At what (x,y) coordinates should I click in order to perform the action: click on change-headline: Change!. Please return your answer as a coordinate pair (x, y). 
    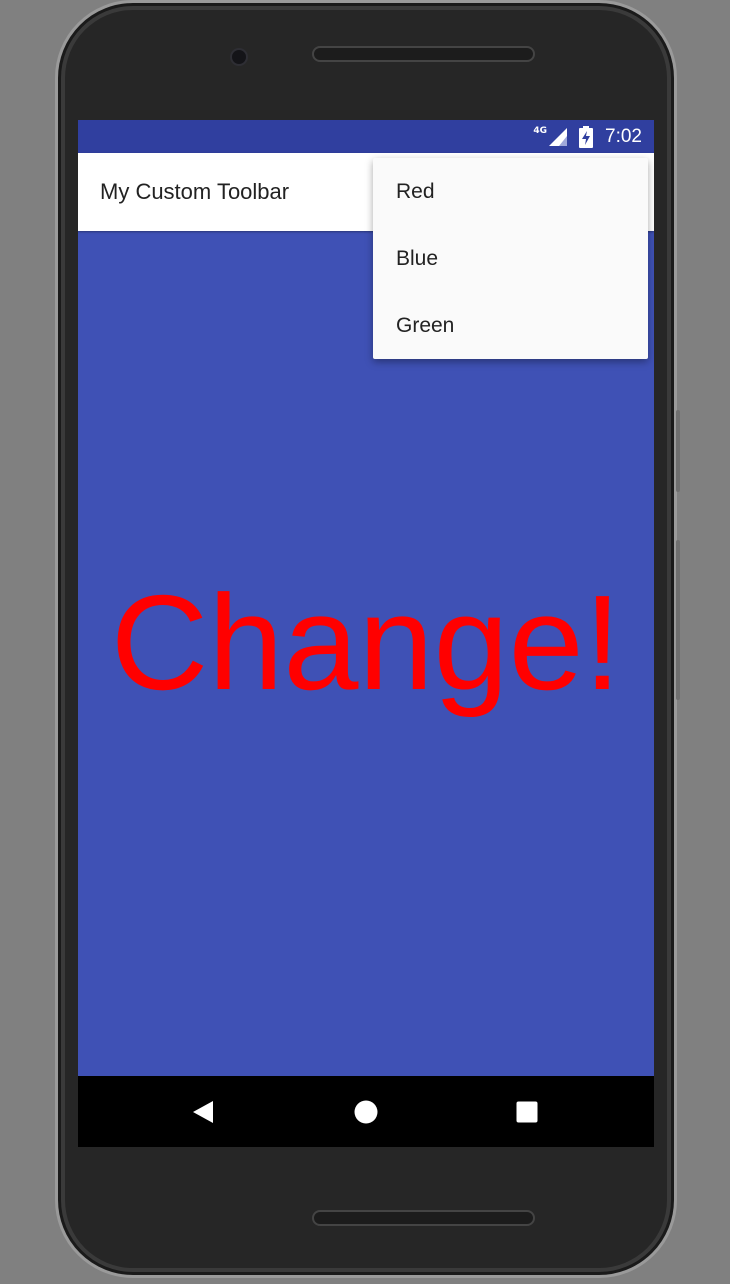
    Looking at the image, I should click on (366, 642).